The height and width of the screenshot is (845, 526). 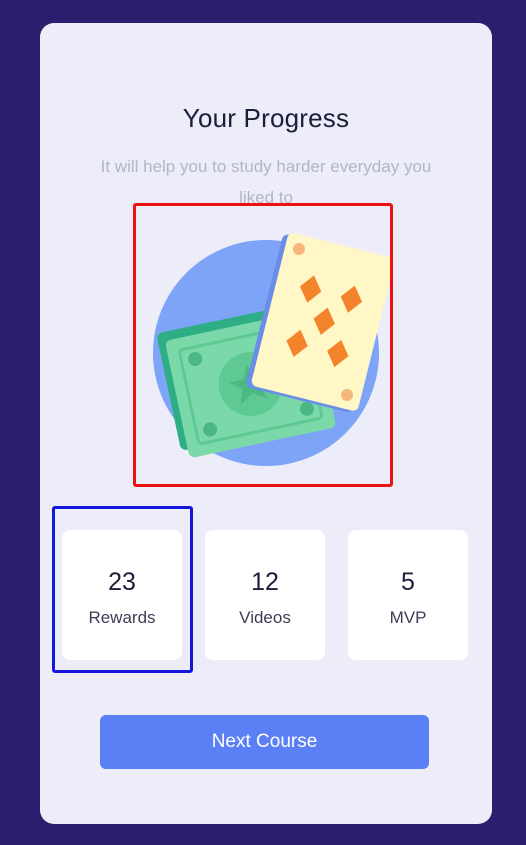 I want to click on stat-label: MVP, so click(x=408, y=617).